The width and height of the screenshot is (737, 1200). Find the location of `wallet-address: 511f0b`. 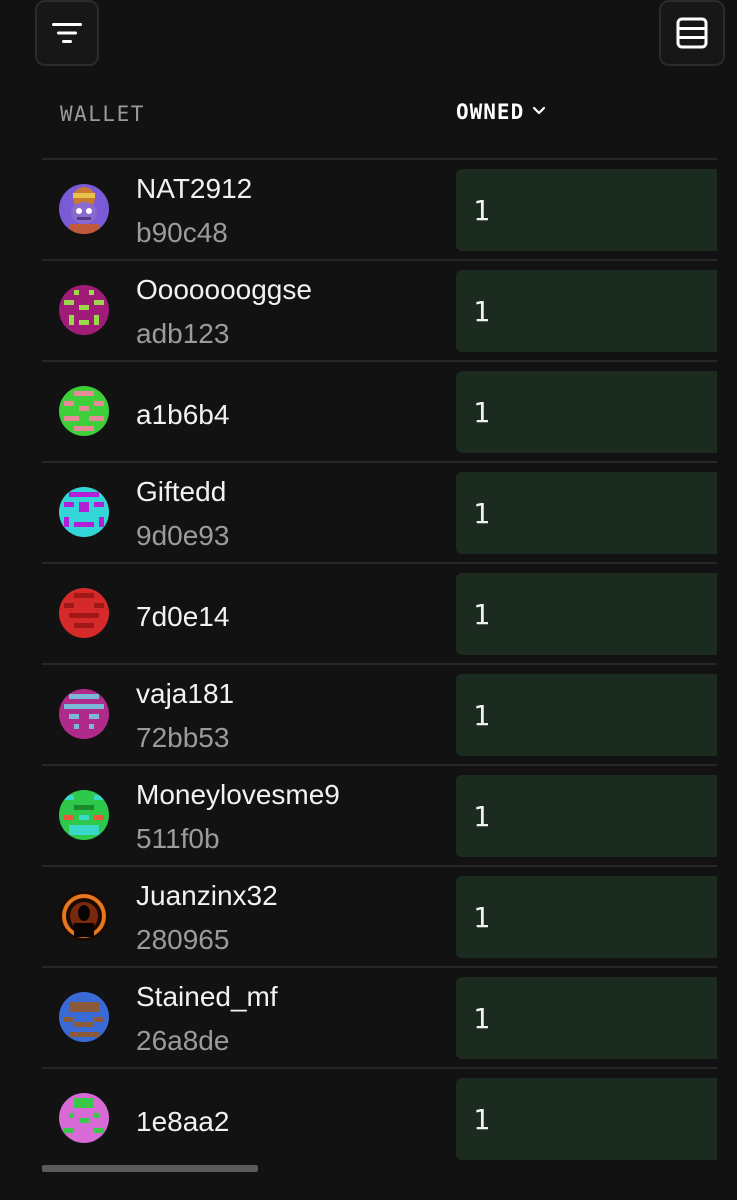

wallet-address: 511f0b is located at coordinates (178, 838).